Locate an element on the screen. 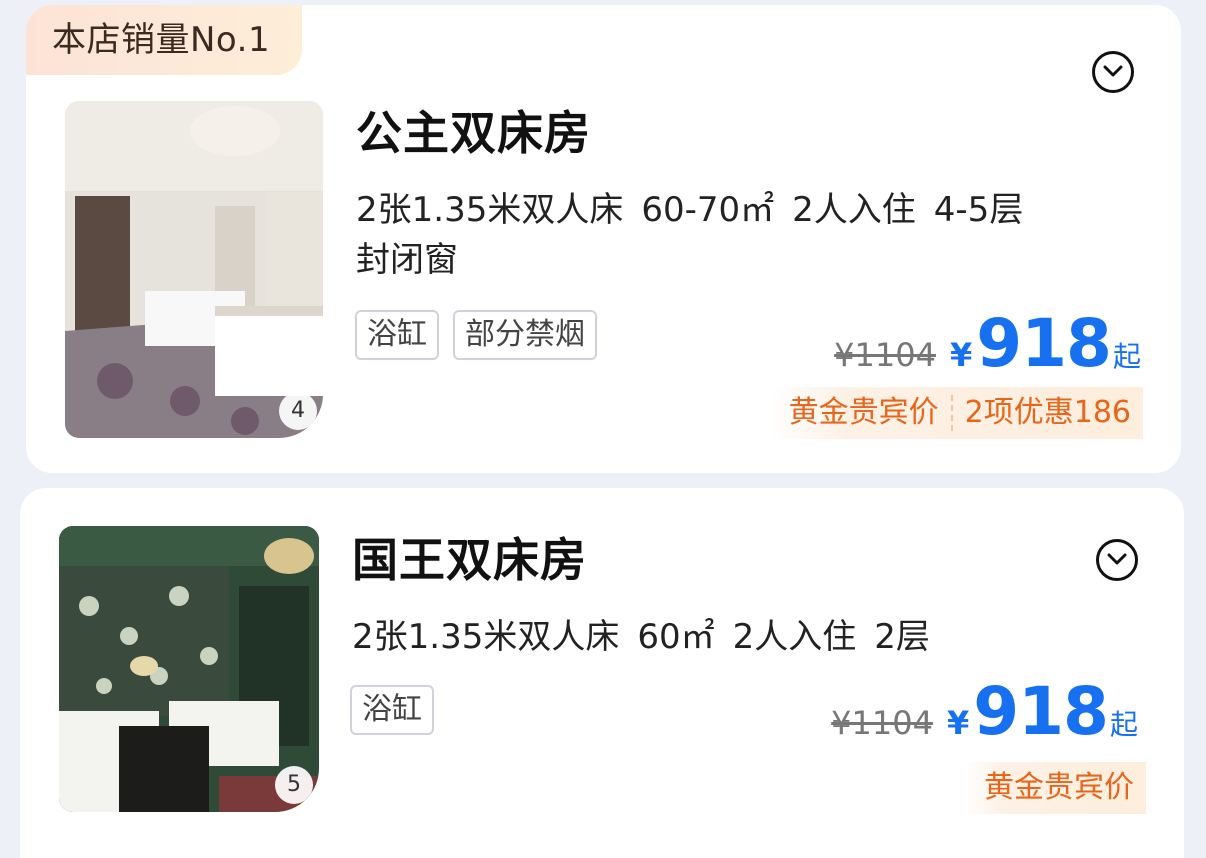 This screenshot has height=858, width=1206. area-spec: 60㎡ is located at coordinates (676, 637).